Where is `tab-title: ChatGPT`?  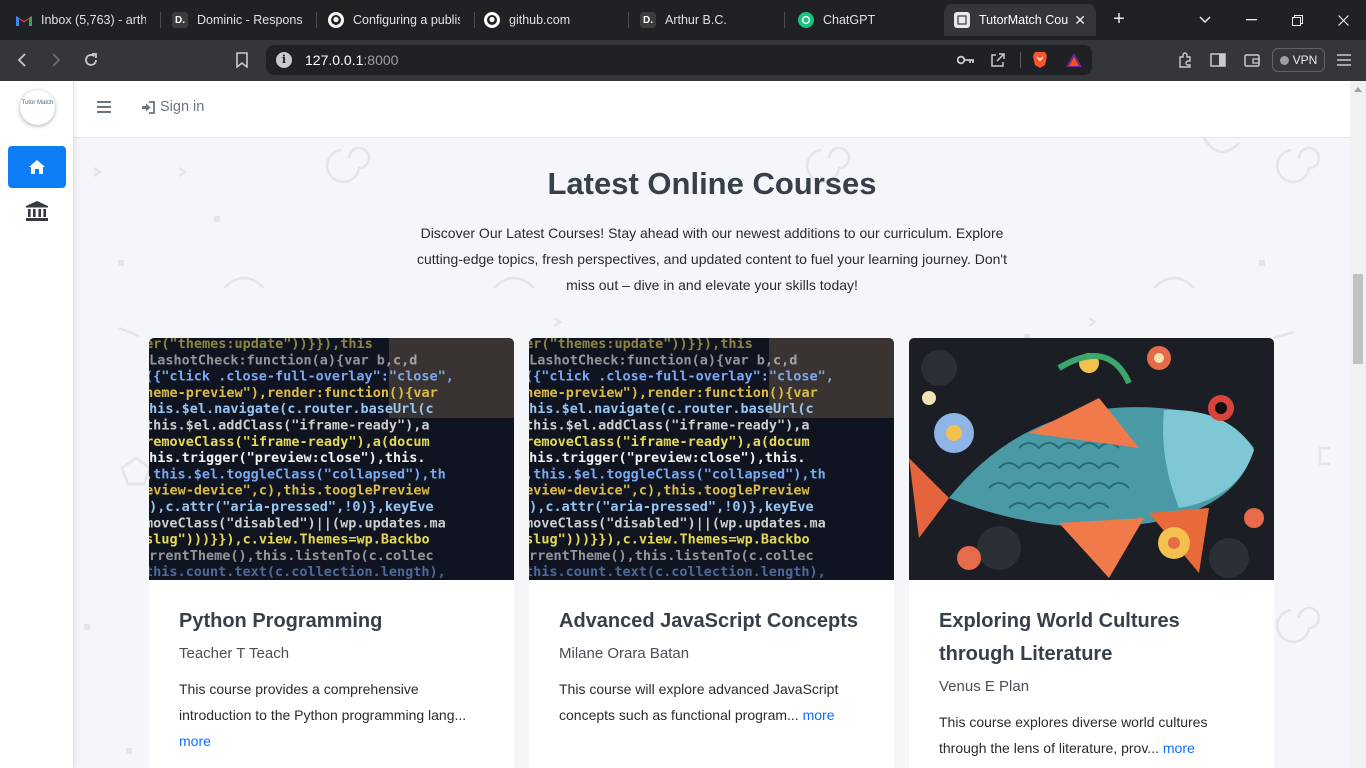 tab-title: ChatGPT is located at coordinates (849, 20).